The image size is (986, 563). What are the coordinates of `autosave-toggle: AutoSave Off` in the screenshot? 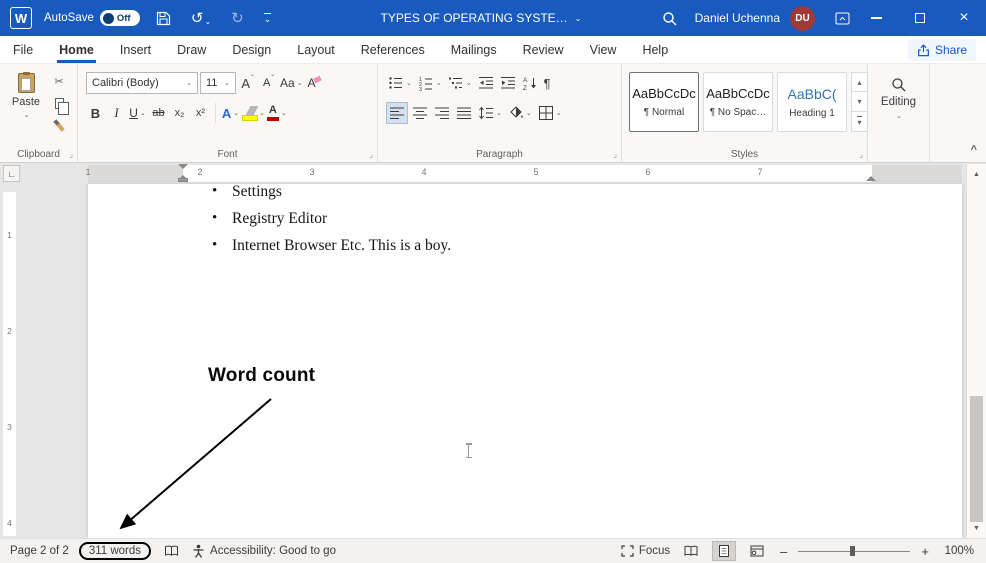 It's located at (92, 18).